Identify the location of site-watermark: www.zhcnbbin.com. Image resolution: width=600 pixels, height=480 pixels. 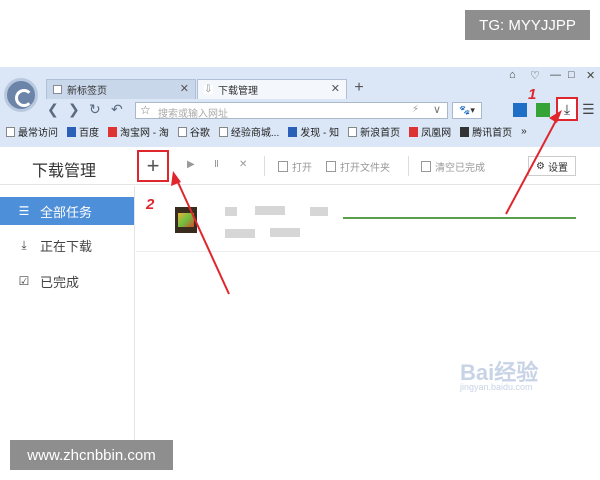
(91, 455).